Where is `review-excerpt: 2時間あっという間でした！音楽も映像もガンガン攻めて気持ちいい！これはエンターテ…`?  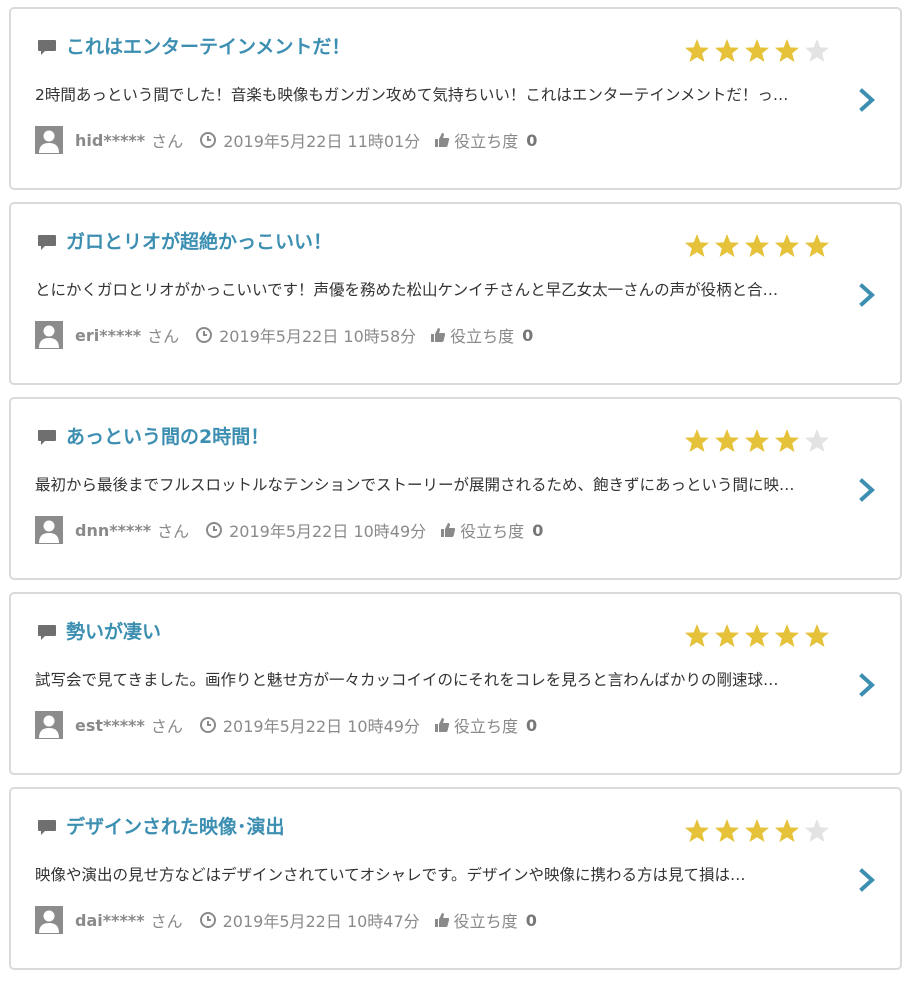
review-excerpt: 2時間あっという間でした！音楽も映像もガンガン攻めて気持ちいい！これはエンターテ… is located at coordinates (412, 95).